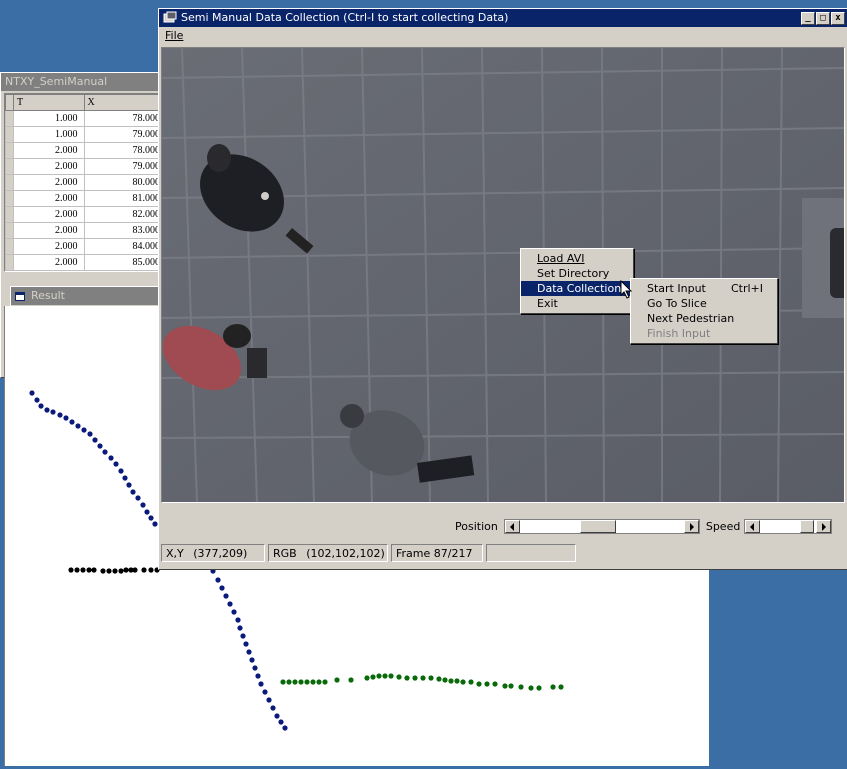 The width and height of the screenshot is (847, 769). I want to click on position-right-button, so click(691, 526).